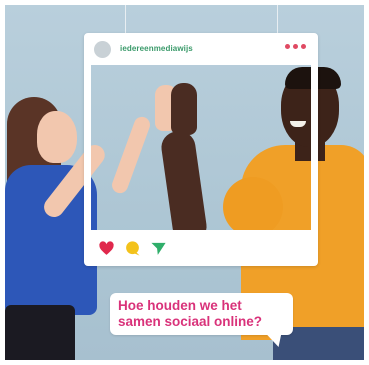 This screenshot has width=369, height=365. What do you see at coordinates (102, 49) in the screenshot?
I see `avatar` at bounding box center [102, 49].